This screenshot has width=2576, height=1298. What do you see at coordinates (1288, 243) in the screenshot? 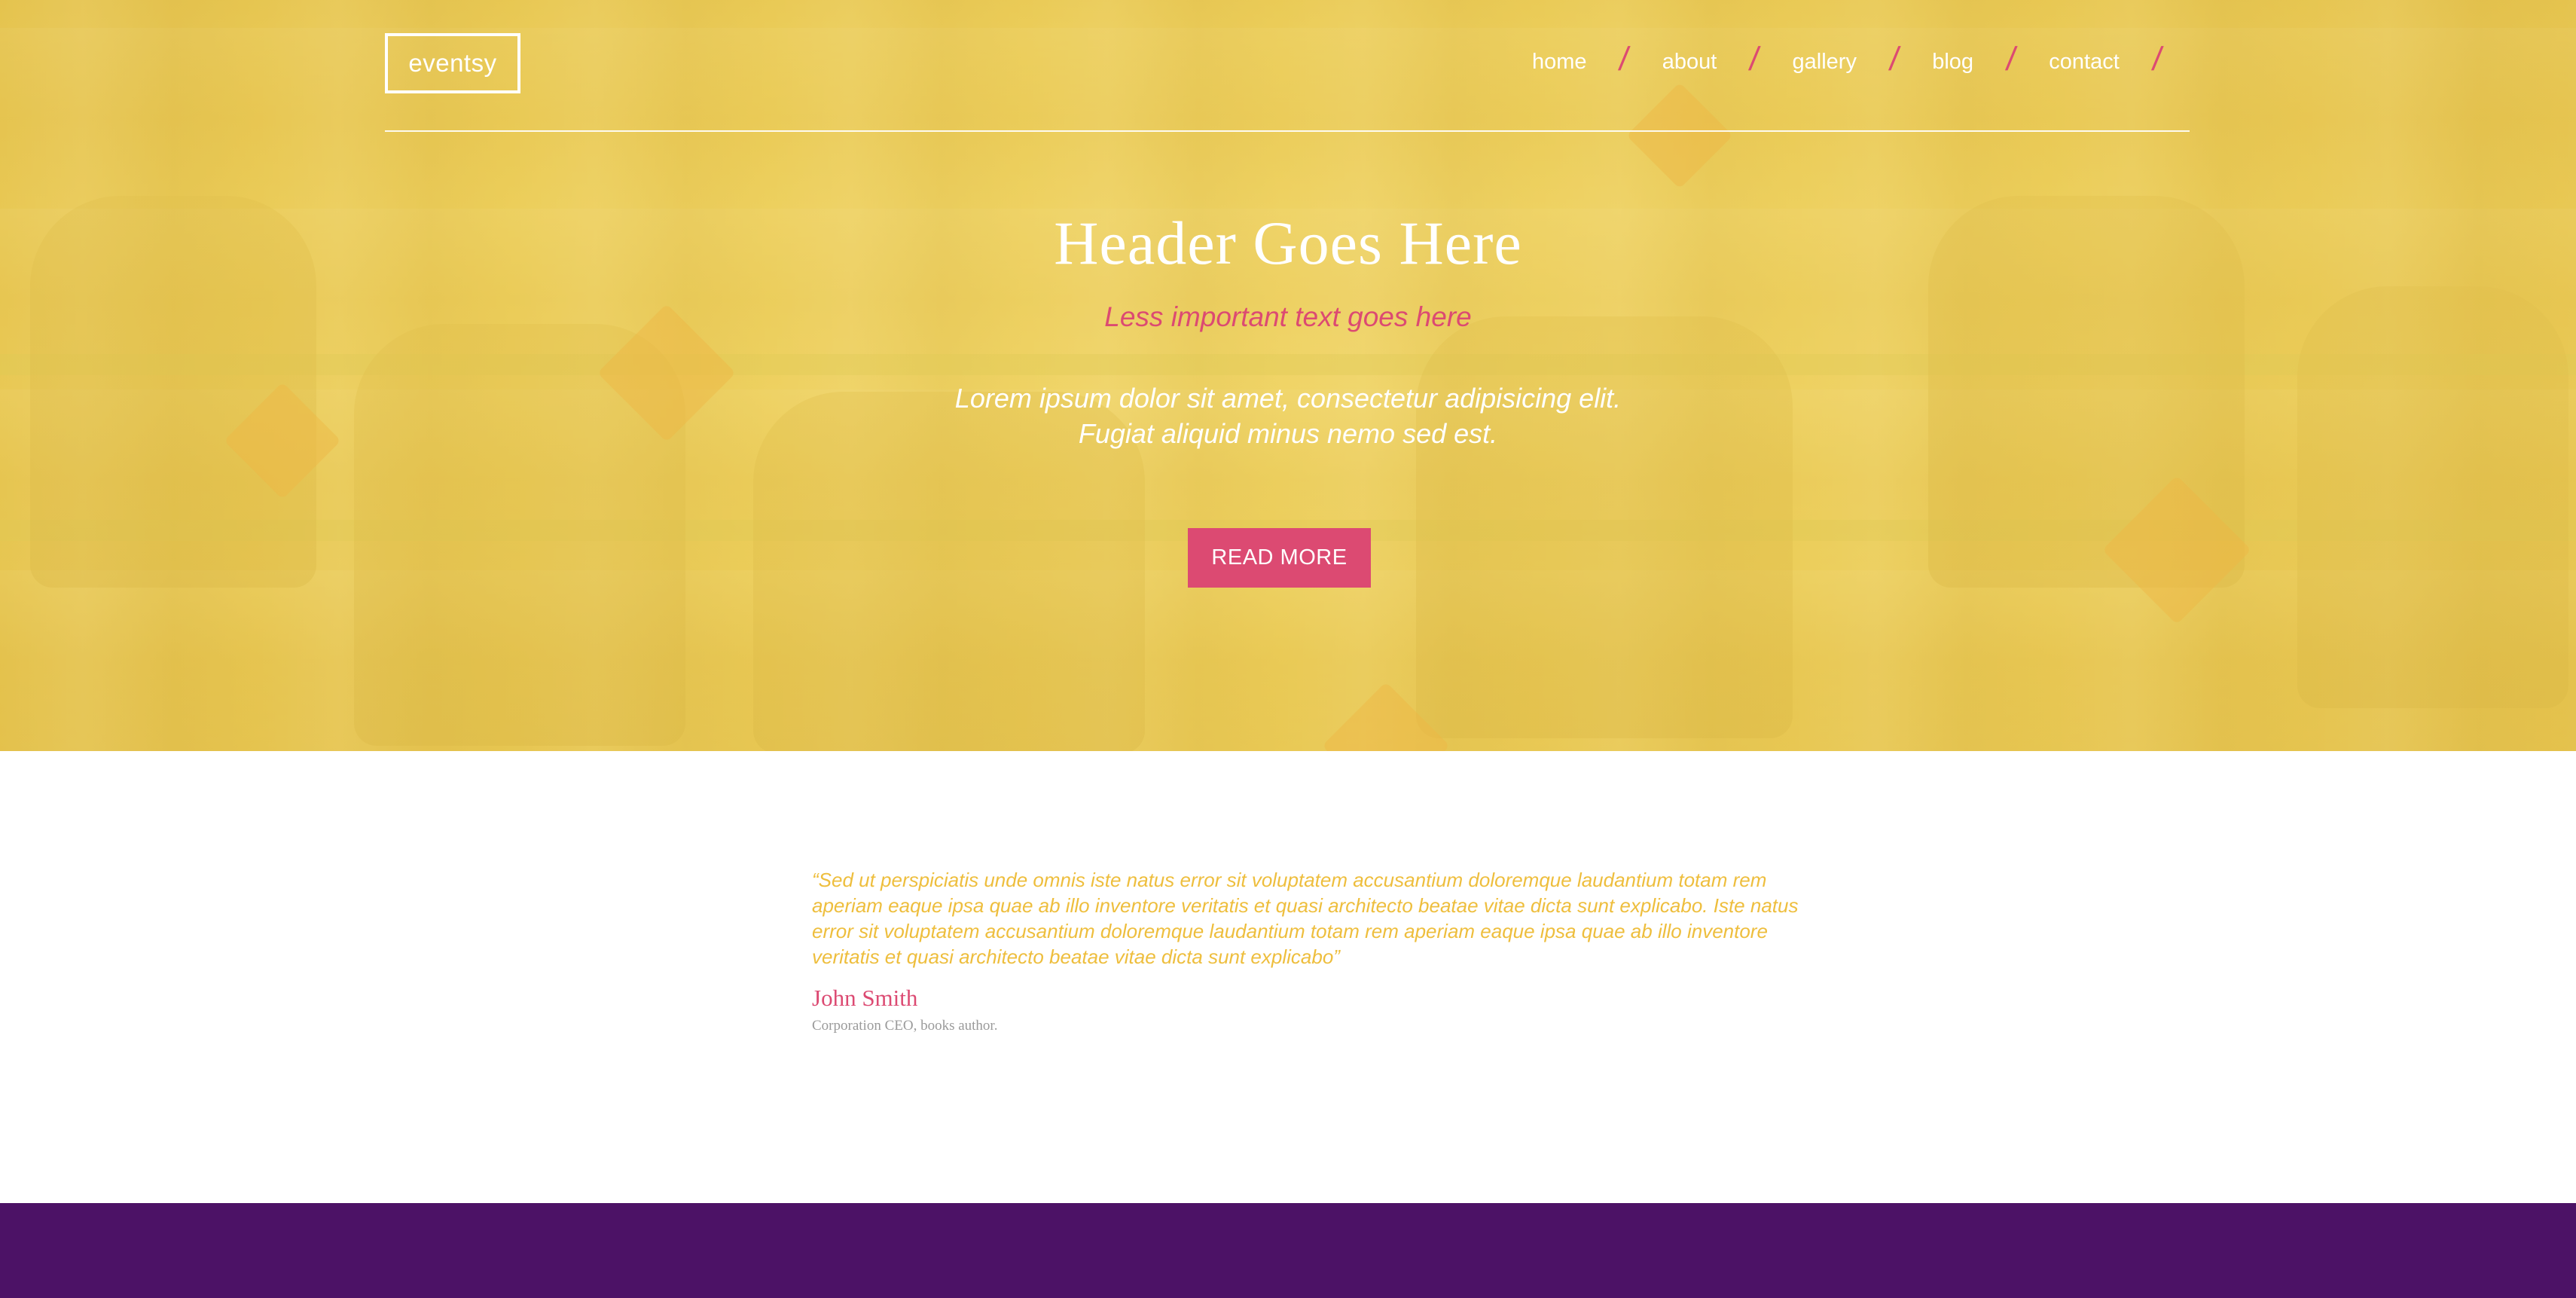
I see `hero-title: Header Goes Here` at bounding box center [1288, 243].